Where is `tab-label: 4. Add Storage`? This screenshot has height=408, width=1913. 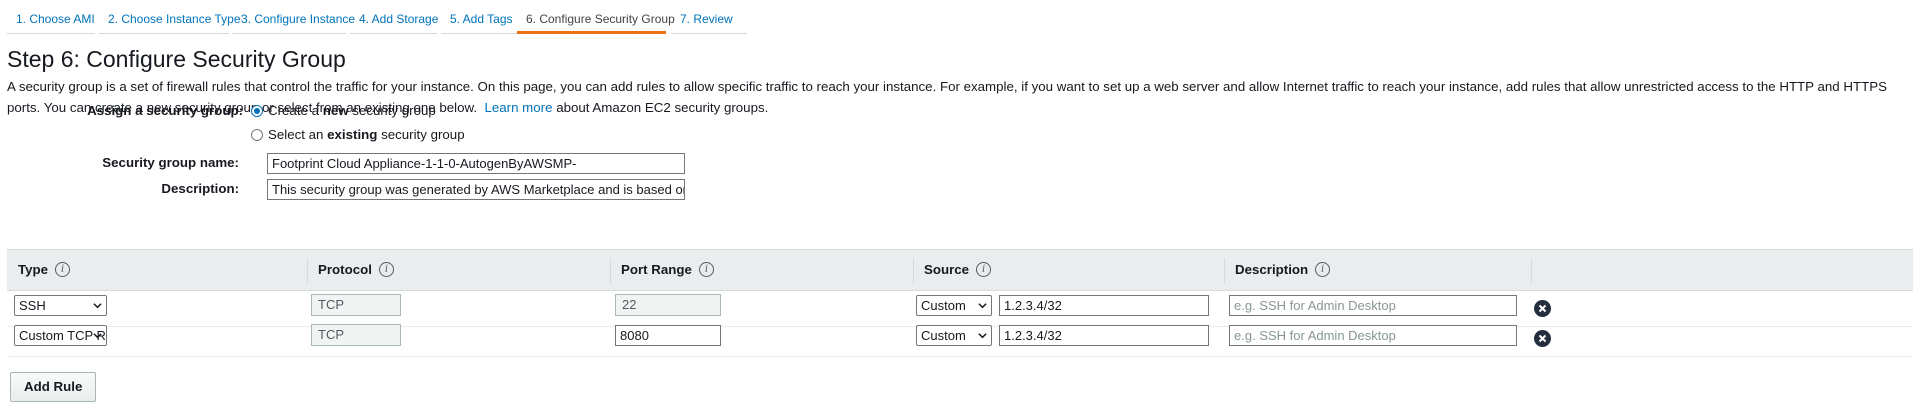
tab-label: 4. Add Storage is located at coordinates (399, 19).